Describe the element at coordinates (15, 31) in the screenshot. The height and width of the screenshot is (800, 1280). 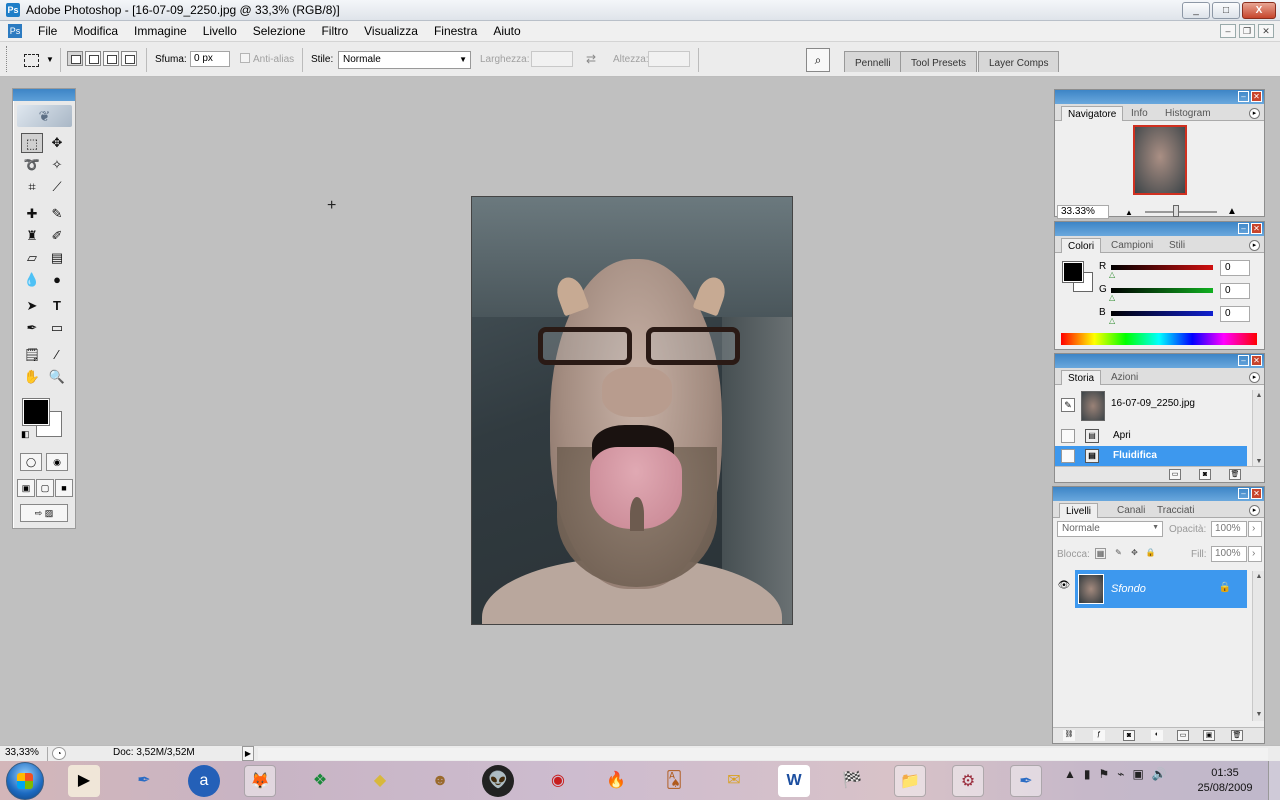
I see `document-icon: Ps` at that location.